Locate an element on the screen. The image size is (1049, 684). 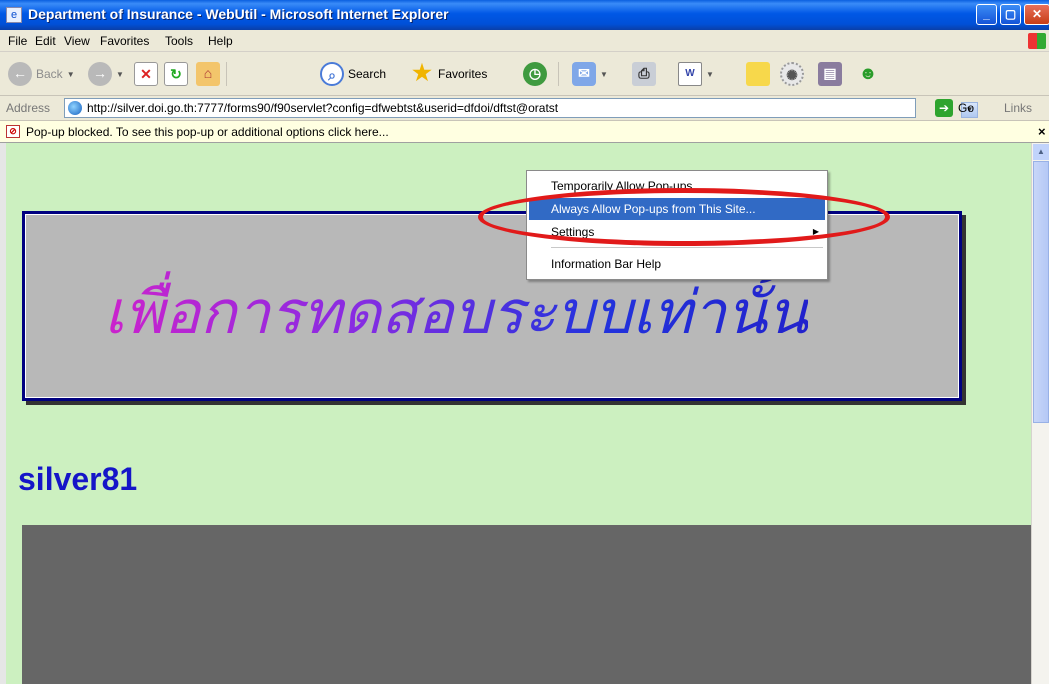
menu-separator is located at coordinates (687, 247).